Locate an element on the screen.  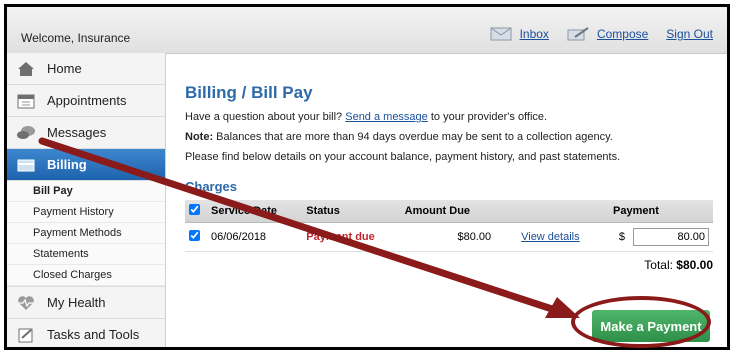
total-label: Total: is located at coordinates (658, 265).